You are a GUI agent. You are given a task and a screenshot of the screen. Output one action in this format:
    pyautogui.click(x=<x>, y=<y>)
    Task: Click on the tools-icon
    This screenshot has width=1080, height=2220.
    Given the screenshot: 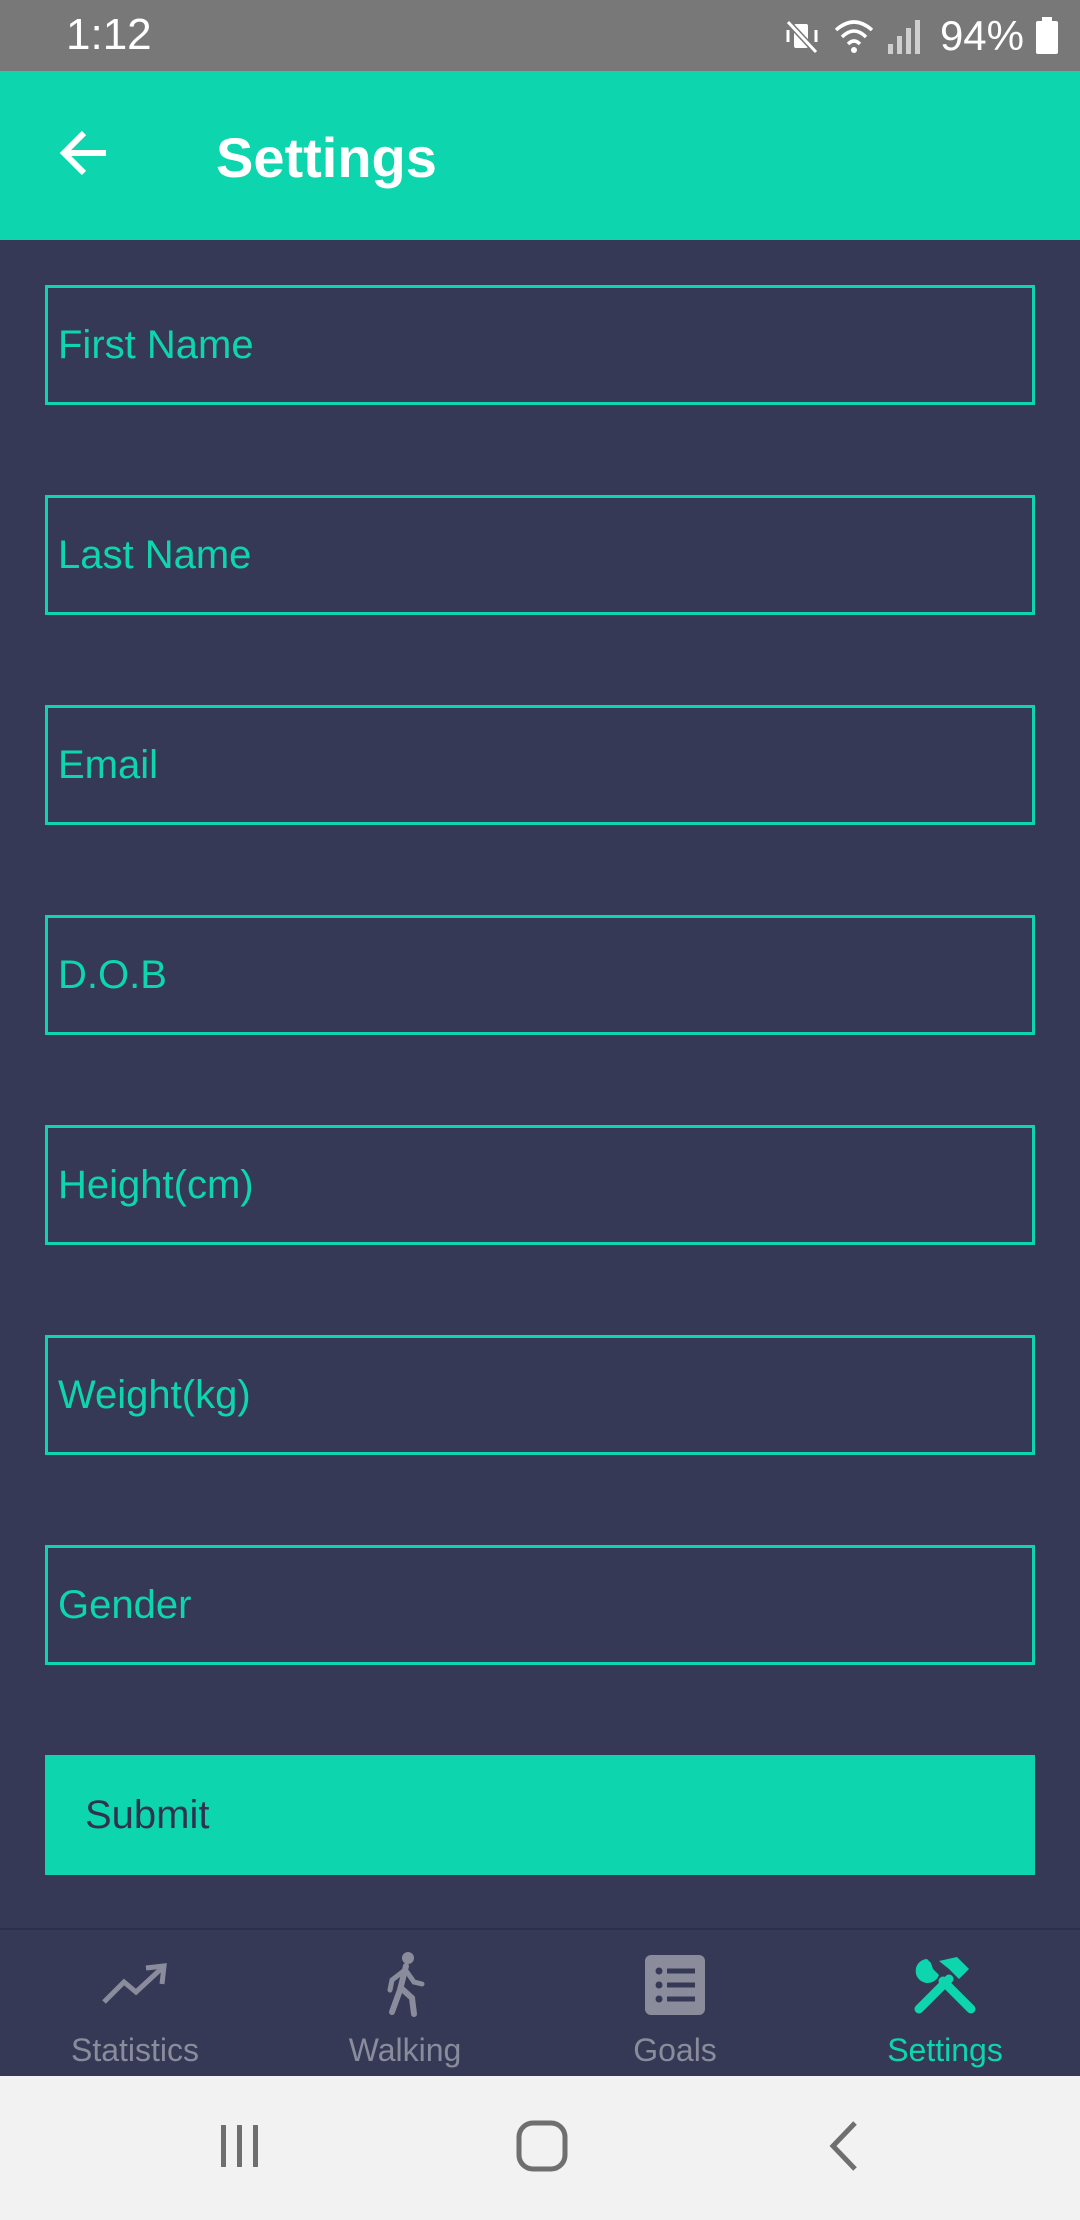 What is the action you would take?
    pyautogui.click(x=945, y=1985)
    